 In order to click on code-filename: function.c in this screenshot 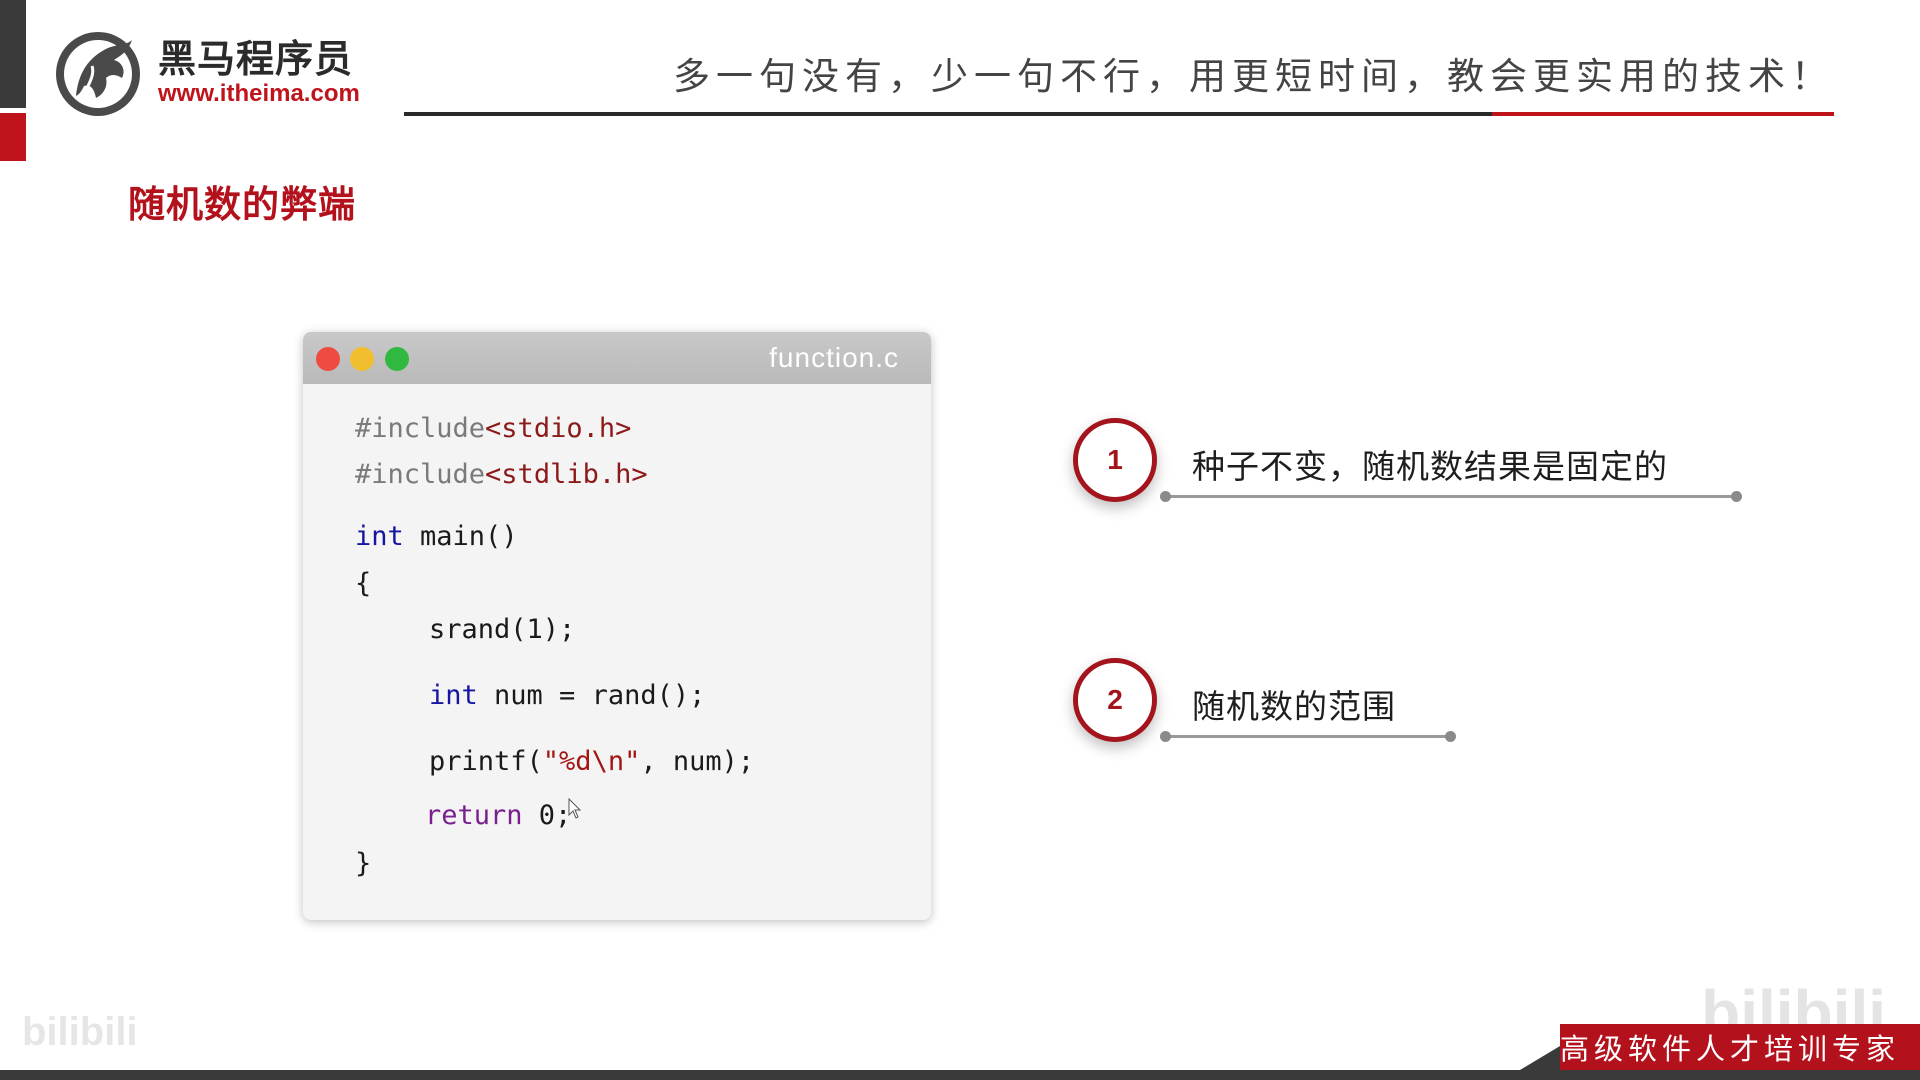, I will do `click(834, 357)`.